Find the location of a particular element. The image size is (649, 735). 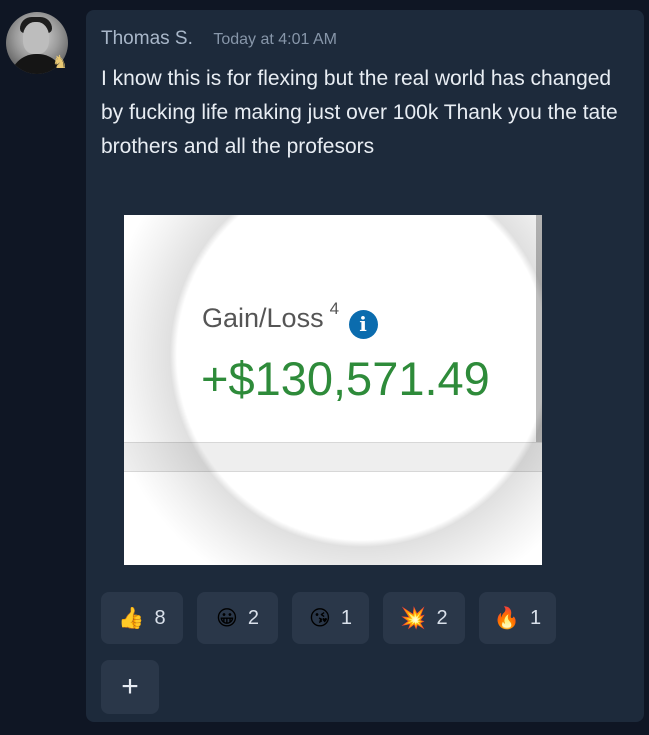

collision-icon: 💥 is located at coordinates (413, 618).